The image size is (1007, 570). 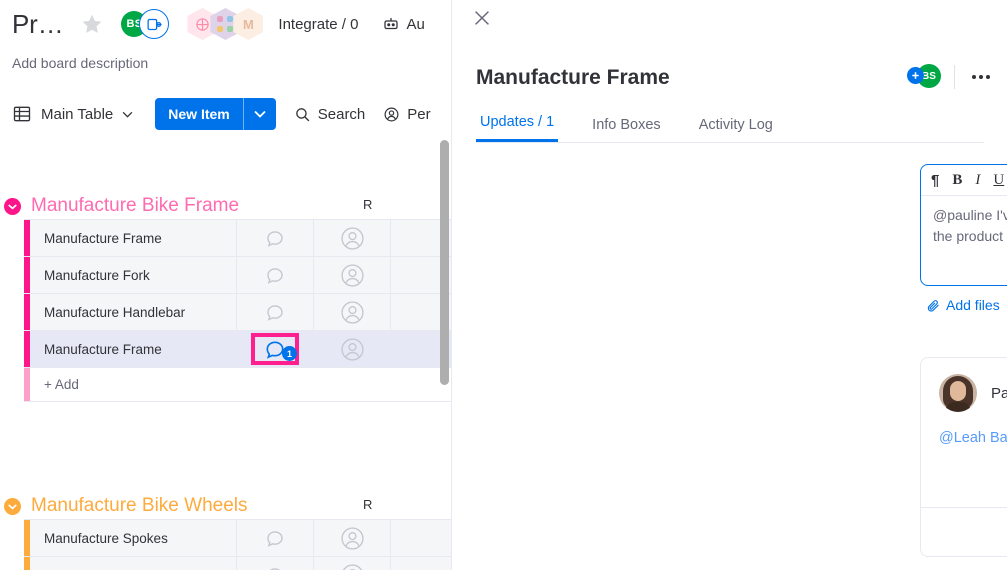 What do you see at coordinates (133, 538) in the screenshot?
I see `row-name: Manufacture Spokes` at bounding box center [133, 538].